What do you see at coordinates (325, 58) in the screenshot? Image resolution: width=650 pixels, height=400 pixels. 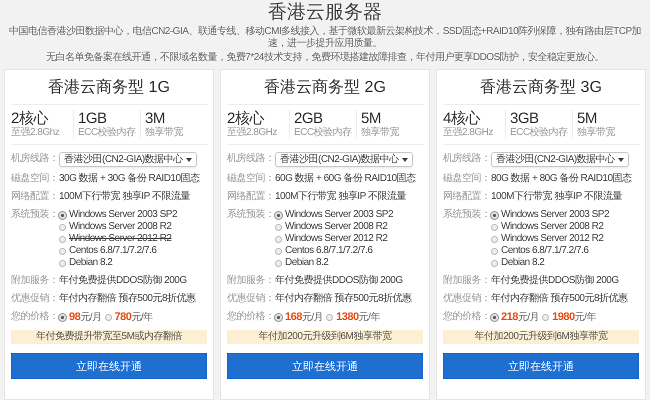 I see `intro-text: 无白名单免备案在线开通，不限域名数量，免费7*24技术支持，免费环境搭建故障排查，年付用户更享DDOS防护，安全稳定更放心。` at bounding box center [325, 58].